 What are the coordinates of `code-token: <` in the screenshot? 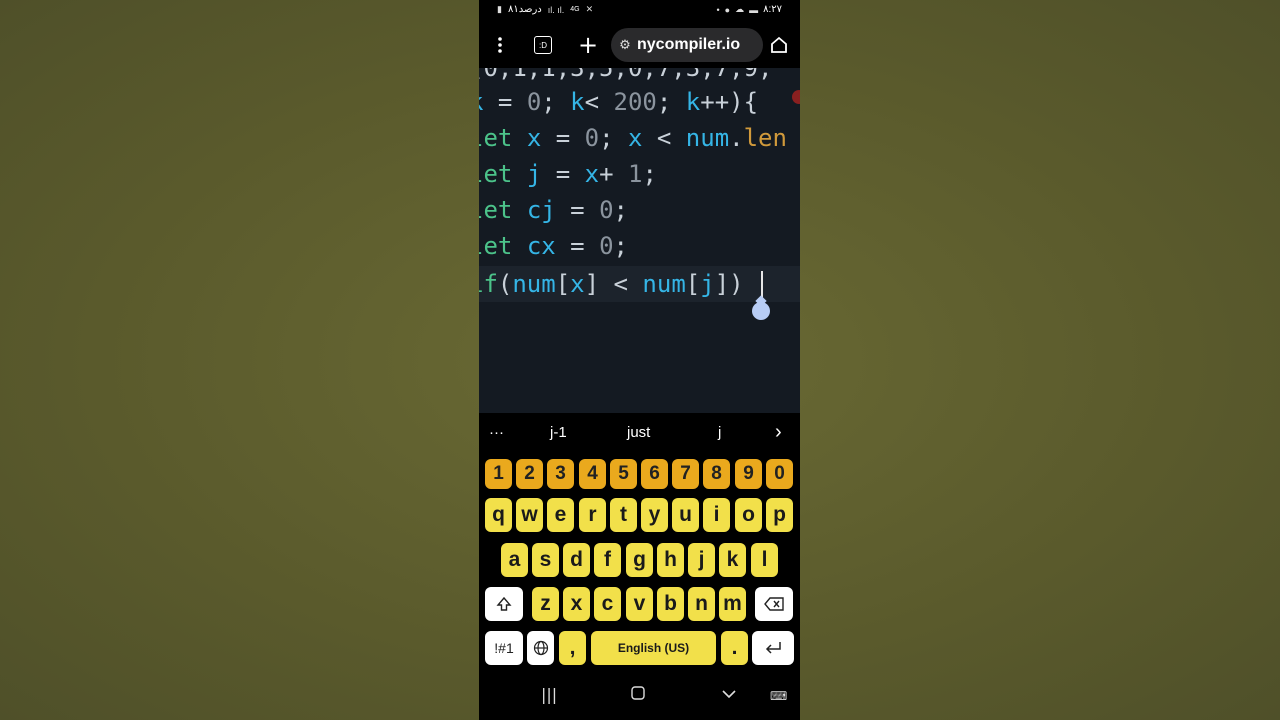 It's located at (599, 102).